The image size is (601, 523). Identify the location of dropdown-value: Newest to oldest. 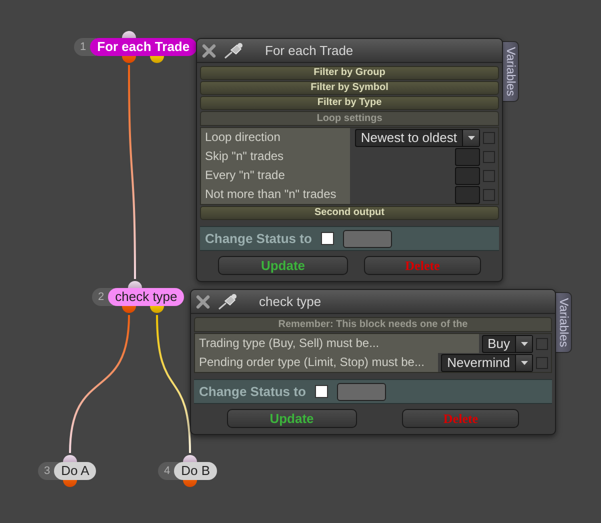
(409, 138).